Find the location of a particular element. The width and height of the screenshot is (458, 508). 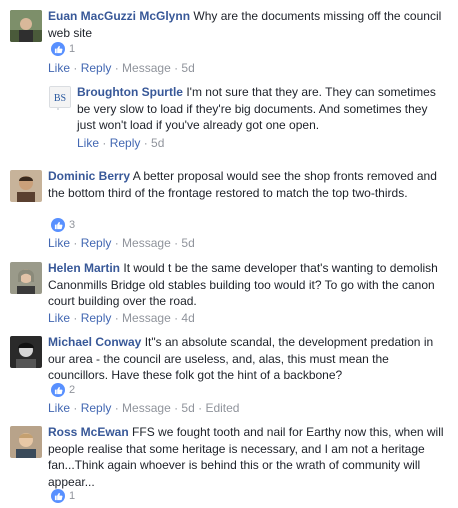

comment-author: Helen Martin is located at coordinates (84, 268).